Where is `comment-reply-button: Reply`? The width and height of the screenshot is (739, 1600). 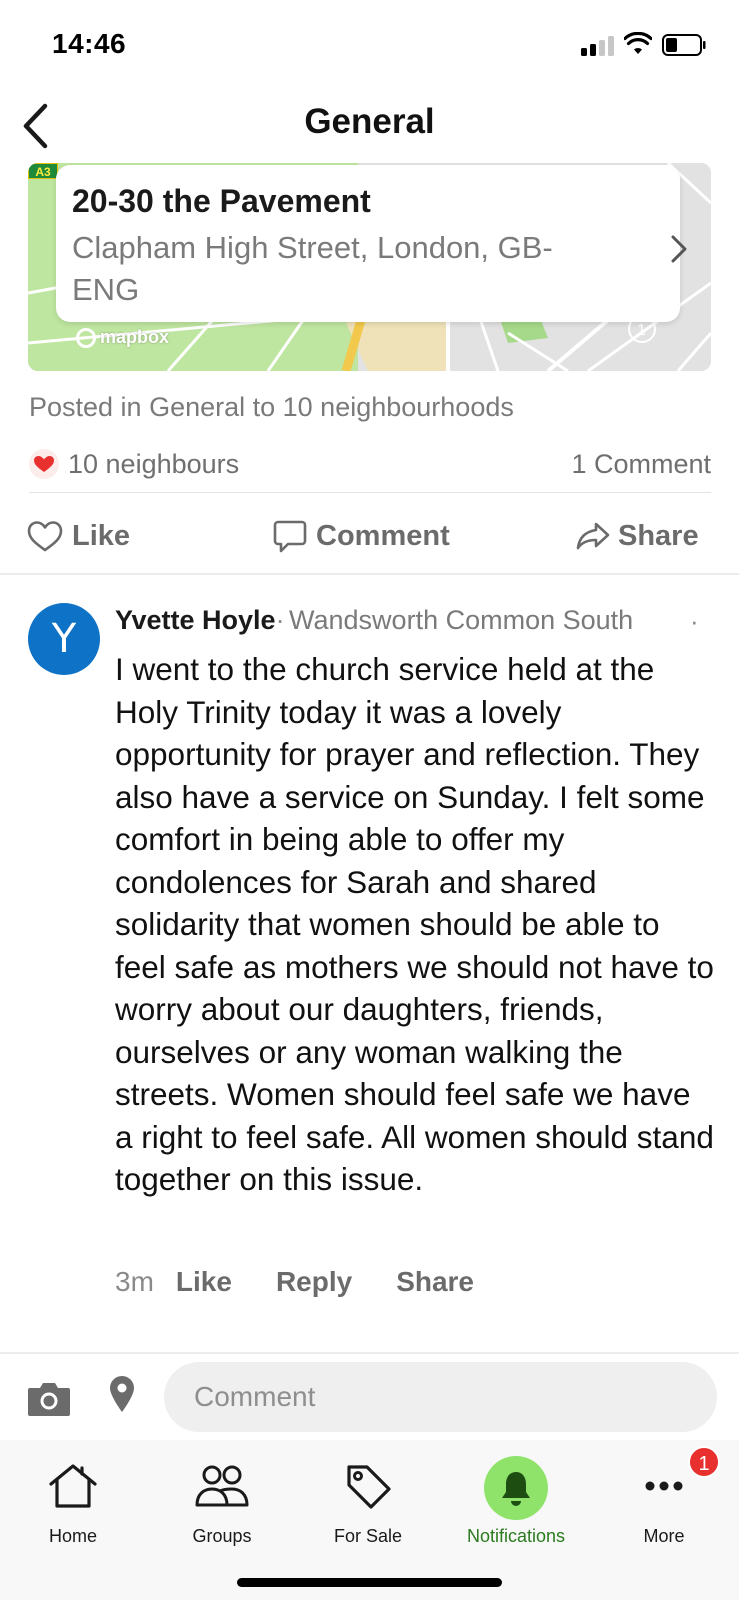 comment-reply-button: Reply is located at coordinates (314, 1282).